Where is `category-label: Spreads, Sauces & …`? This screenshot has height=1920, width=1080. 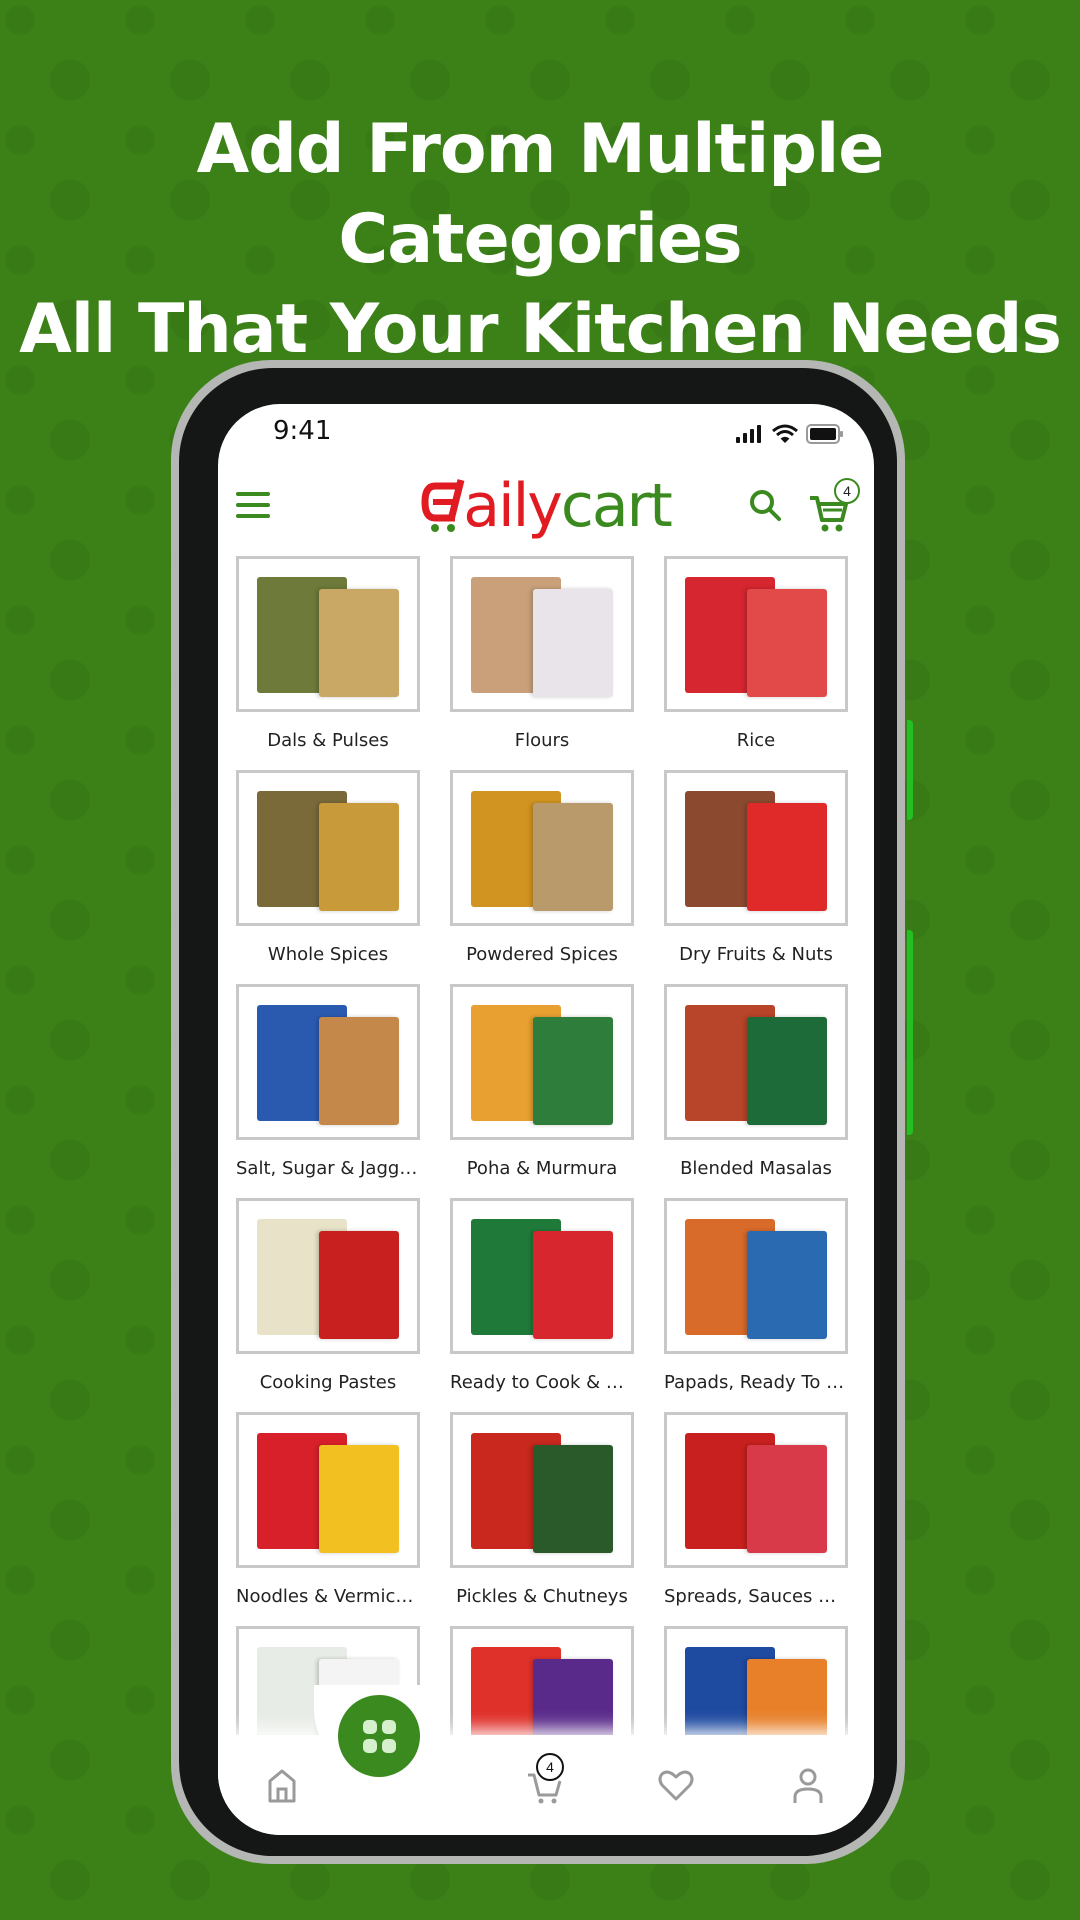
category-label: Spreads, Sauces & … is located at coordinates (756, 1596).